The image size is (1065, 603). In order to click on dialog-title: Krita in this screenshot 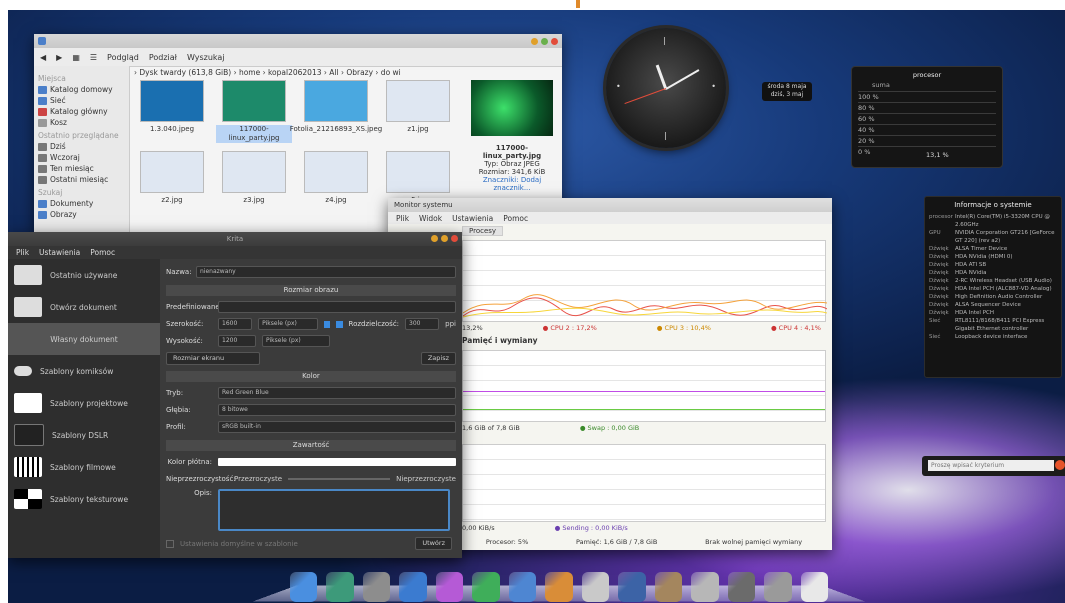, I will do `click(235, 239)`.